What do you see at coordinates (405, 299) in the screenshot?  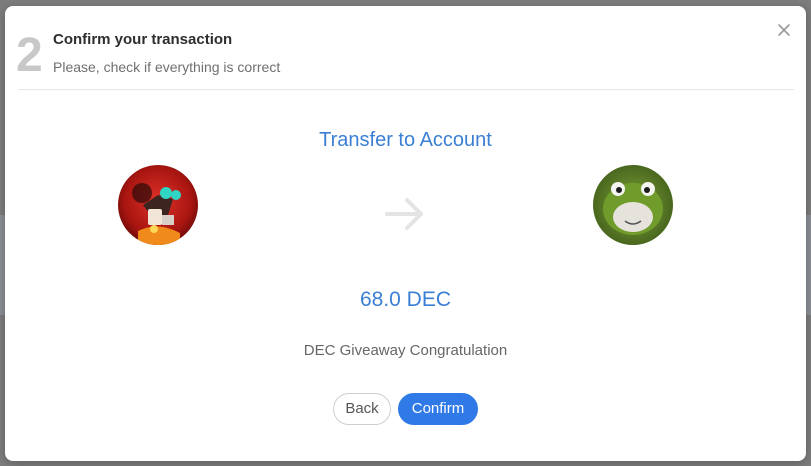 I see `transfer-amount: 68.0 DEC` at bounding box center [405, 299].